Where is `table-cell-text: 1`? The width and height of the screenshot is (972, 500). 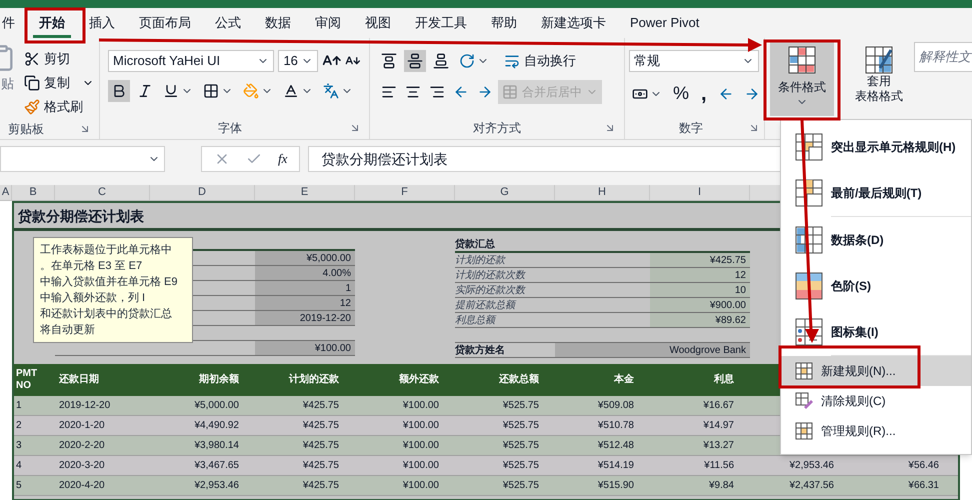 table-cell-text: 1 is located at coordinates (19, 406).